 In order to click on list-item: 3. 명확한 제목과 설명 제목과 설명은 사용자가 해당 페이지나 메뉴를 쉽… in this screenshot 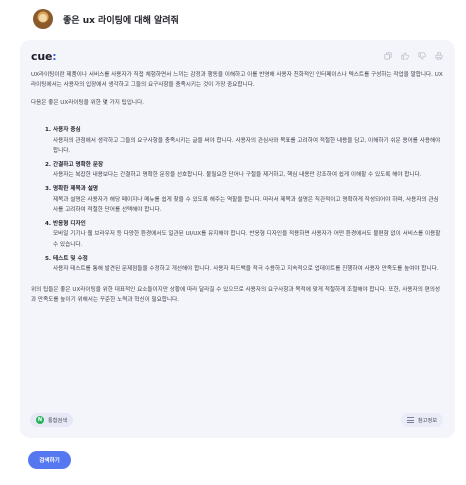, I will do `click(244, 199)`.